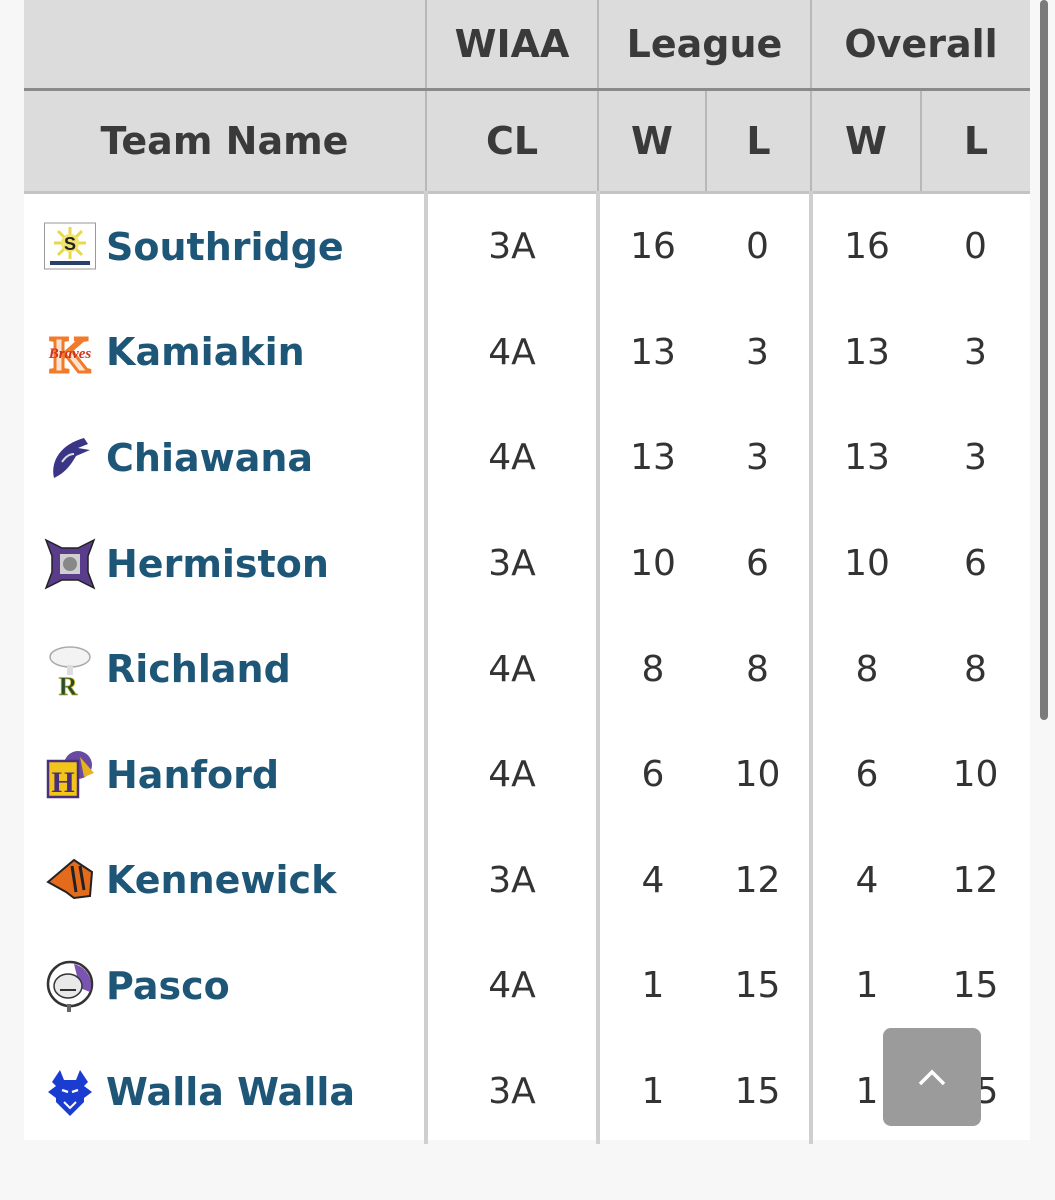 This screenshot has width=1055, height=1200. Describe the element at coordinates (1044, 360) in the screenshot. I see `vertical-scrollbar` at that location.